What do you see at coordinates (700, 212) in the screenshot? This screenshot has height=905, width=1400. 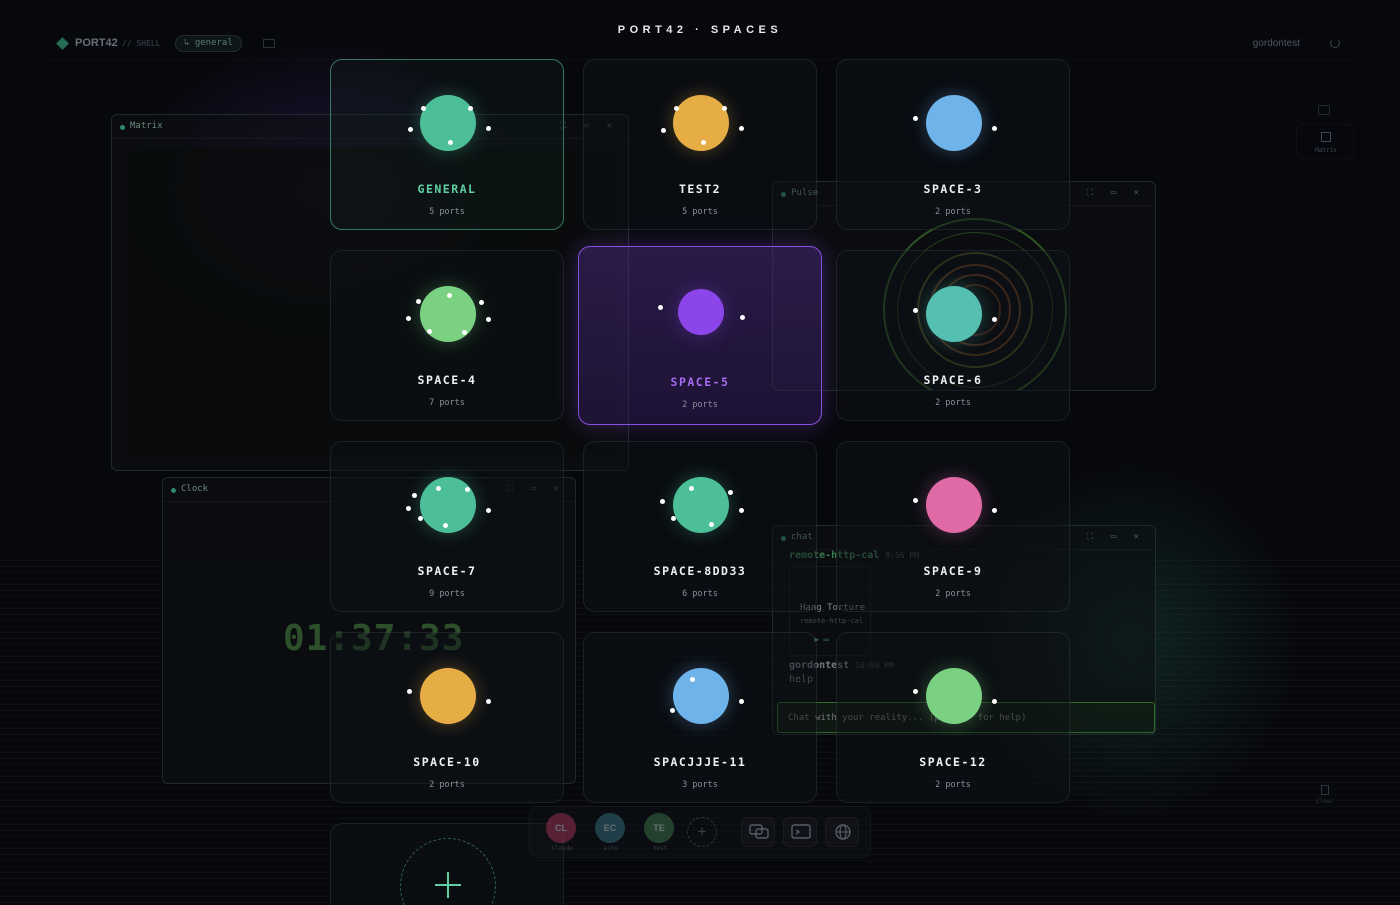 I see `space-port-count: 5 ports` at bounding box center [700, 212].